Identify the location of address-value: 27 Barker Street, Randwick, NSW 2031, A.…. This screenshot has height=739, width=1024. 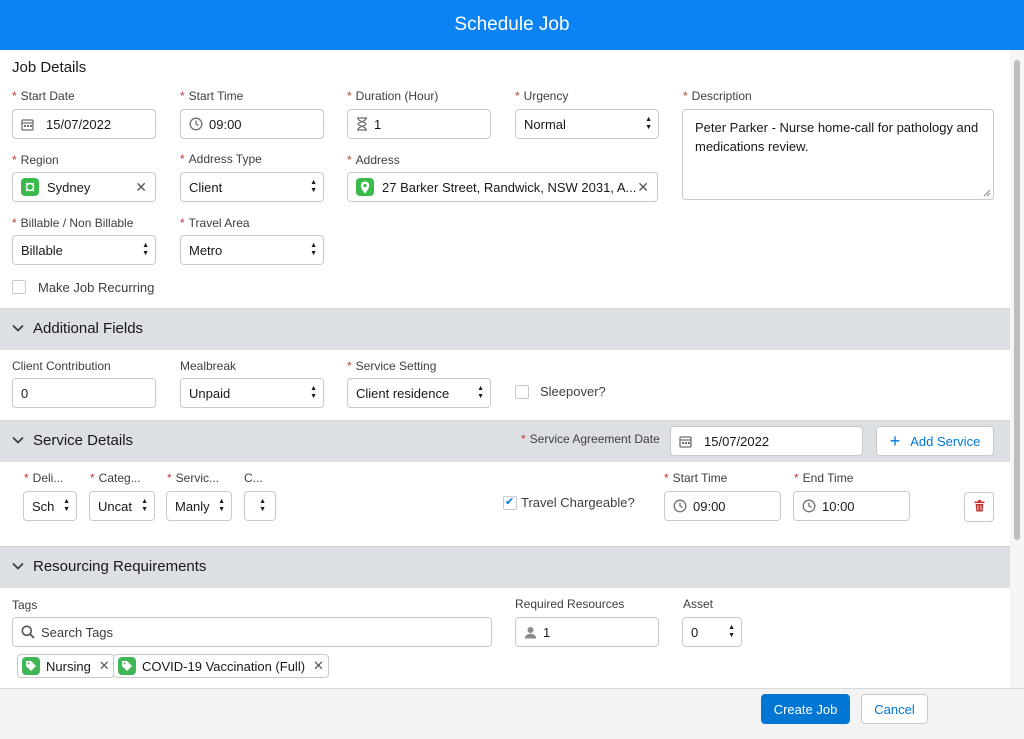
(509, 187).